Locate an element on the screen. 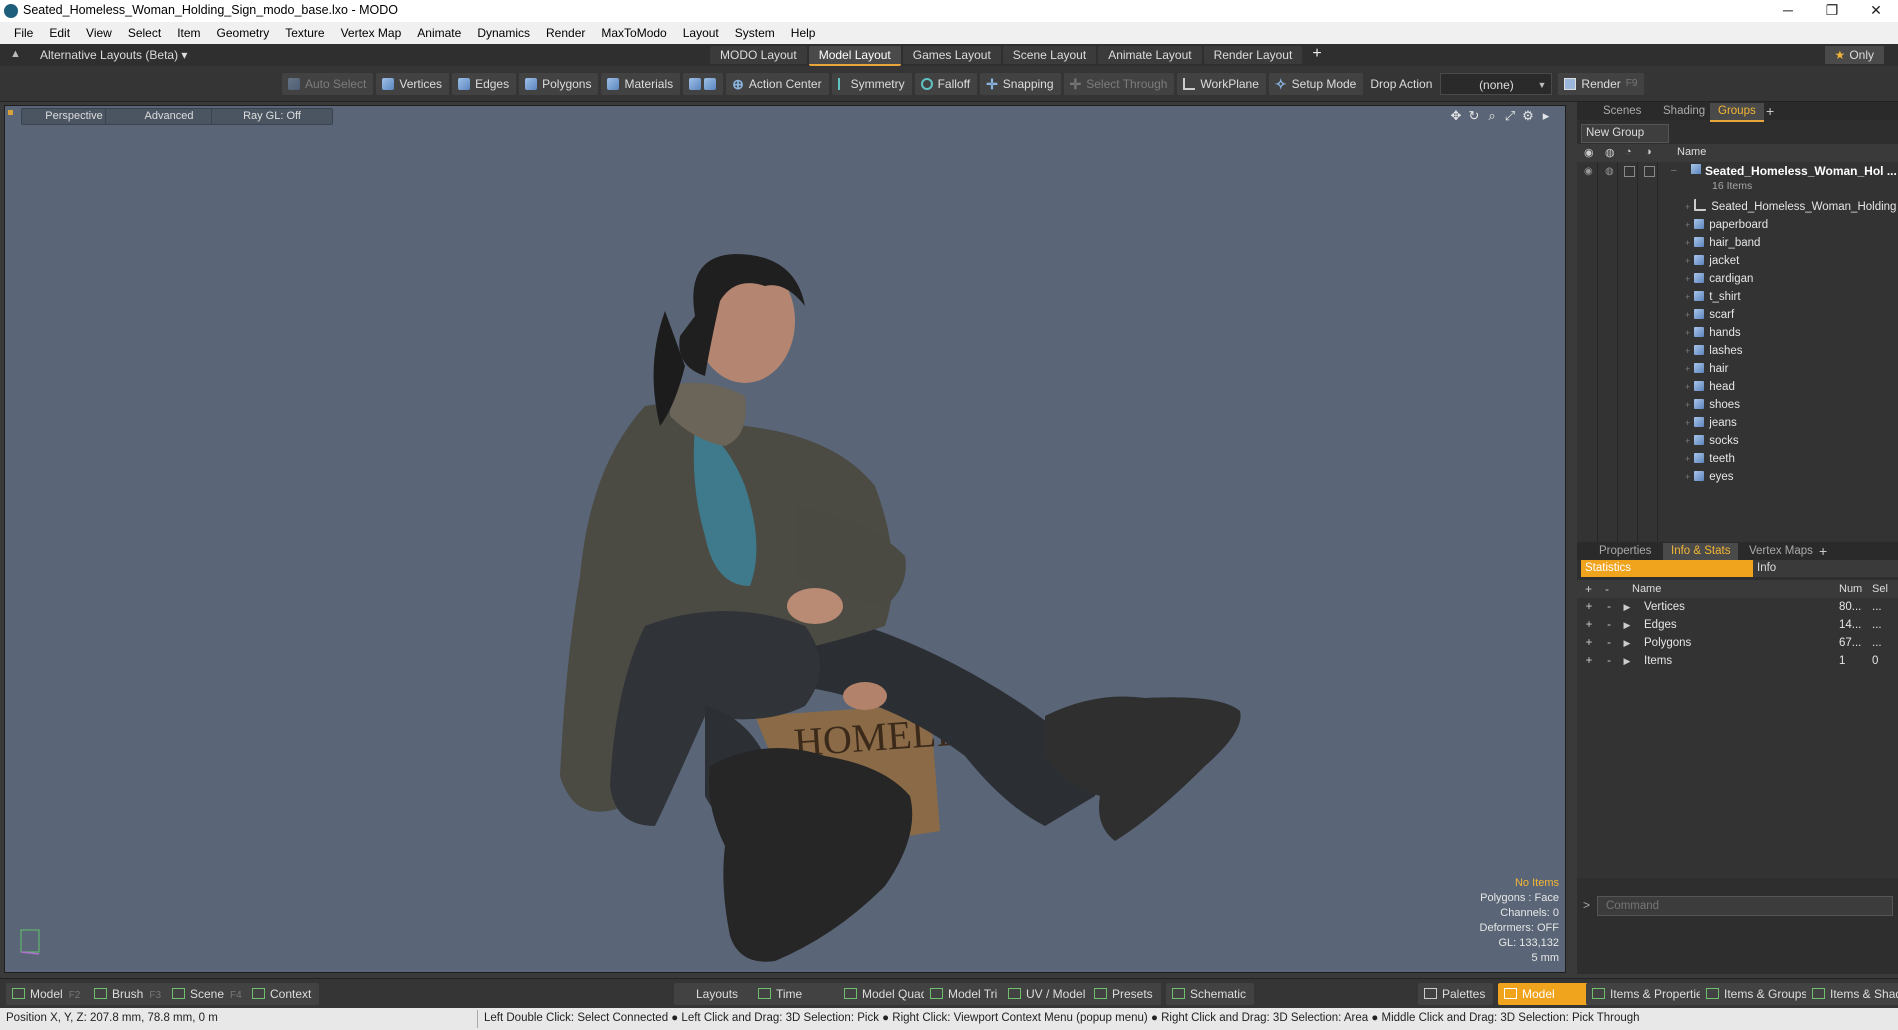 The height and width of the screenshot is (1030, 1898). group-item: + paperboard is located at coordinates (1726, 225).